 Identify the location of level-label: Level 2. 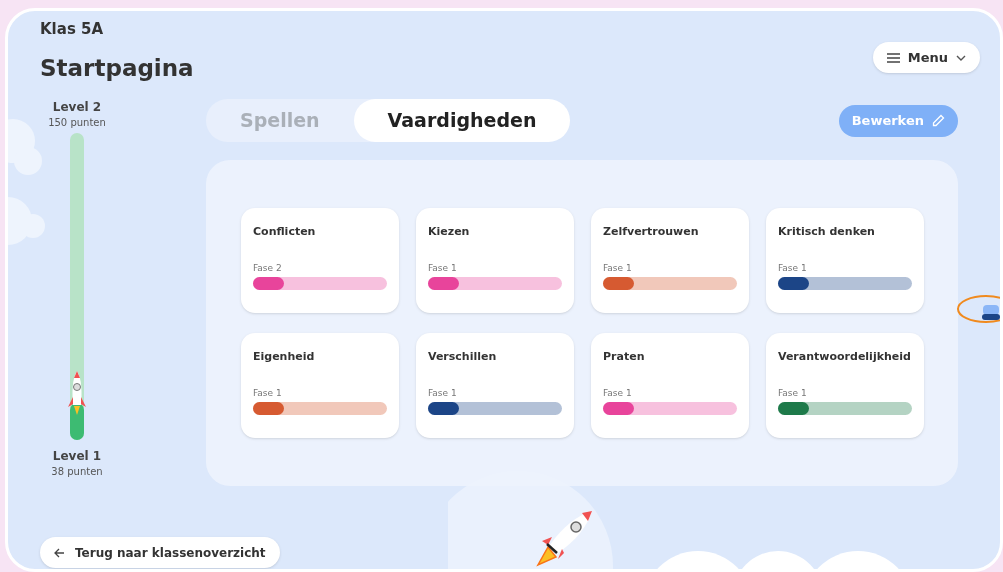
(77, 107).